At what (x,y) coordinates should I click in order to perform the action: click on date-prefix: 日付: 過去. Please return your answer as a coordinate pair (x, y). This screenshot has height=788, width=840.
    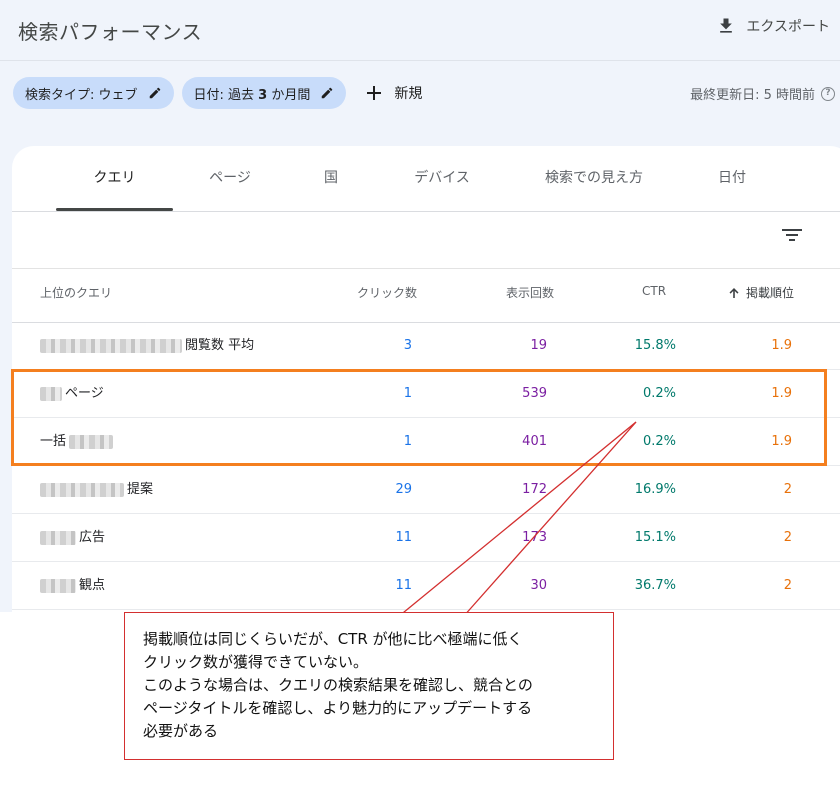
    Looking at the image, I should click on (224, 95).